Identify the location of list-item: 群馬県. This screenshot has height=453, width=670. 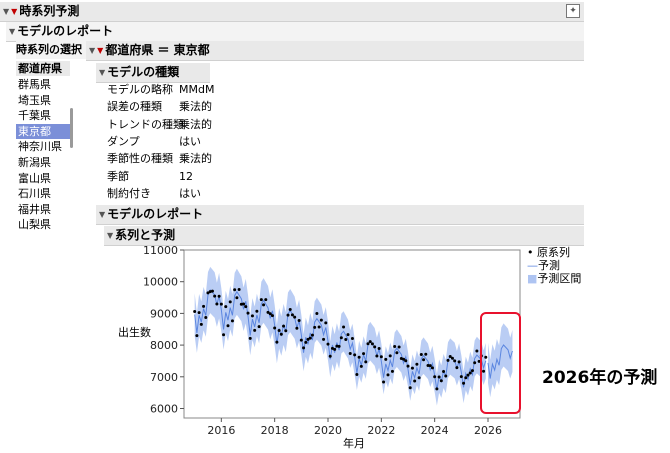
(43, 84).